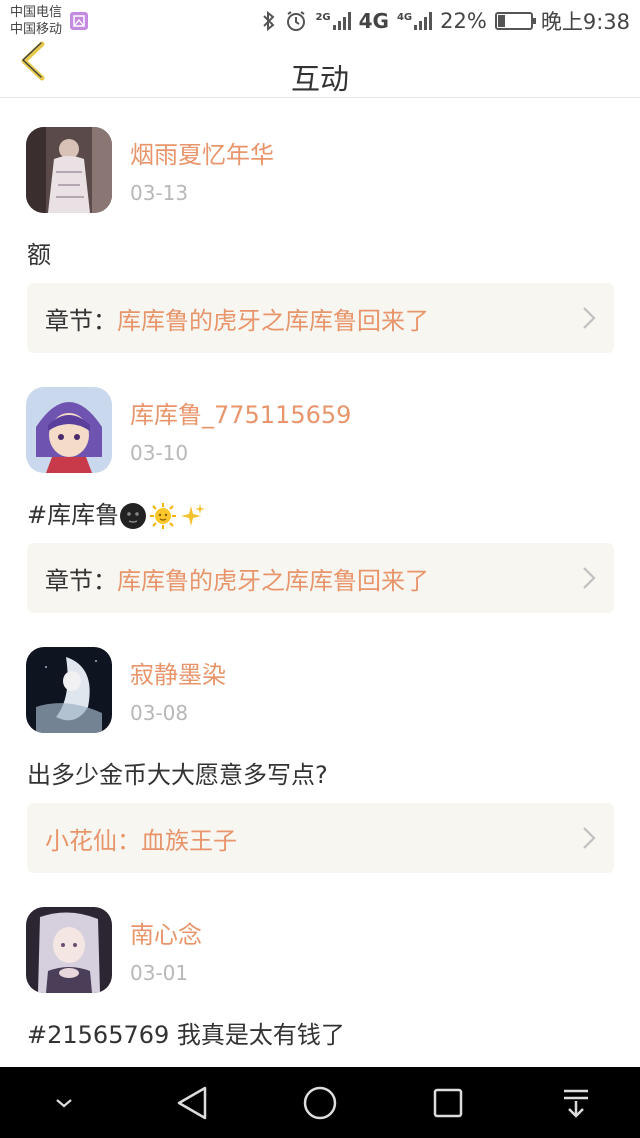 The height and width of the screenshot is (1138, 640). I want to click on app-header: 互动, so click(320, 69).